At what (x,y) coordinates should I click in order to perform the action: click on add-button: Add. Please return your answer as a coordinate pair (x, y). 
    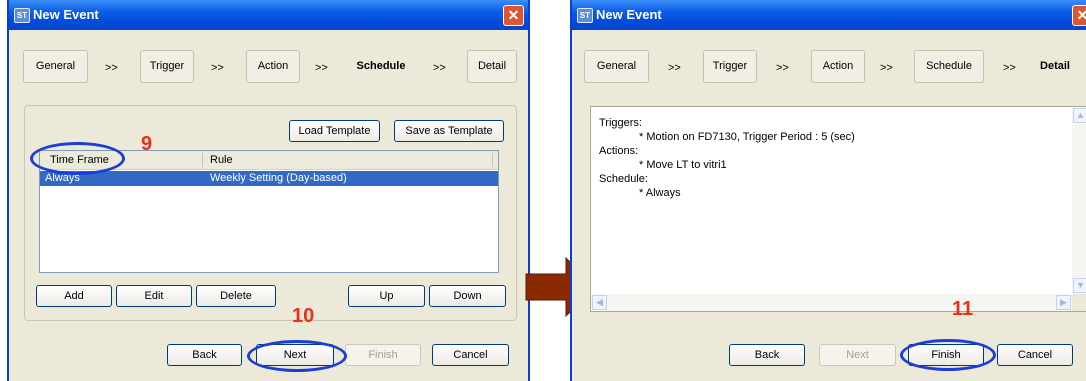
    Looking at the image, I should click on (74, 296).